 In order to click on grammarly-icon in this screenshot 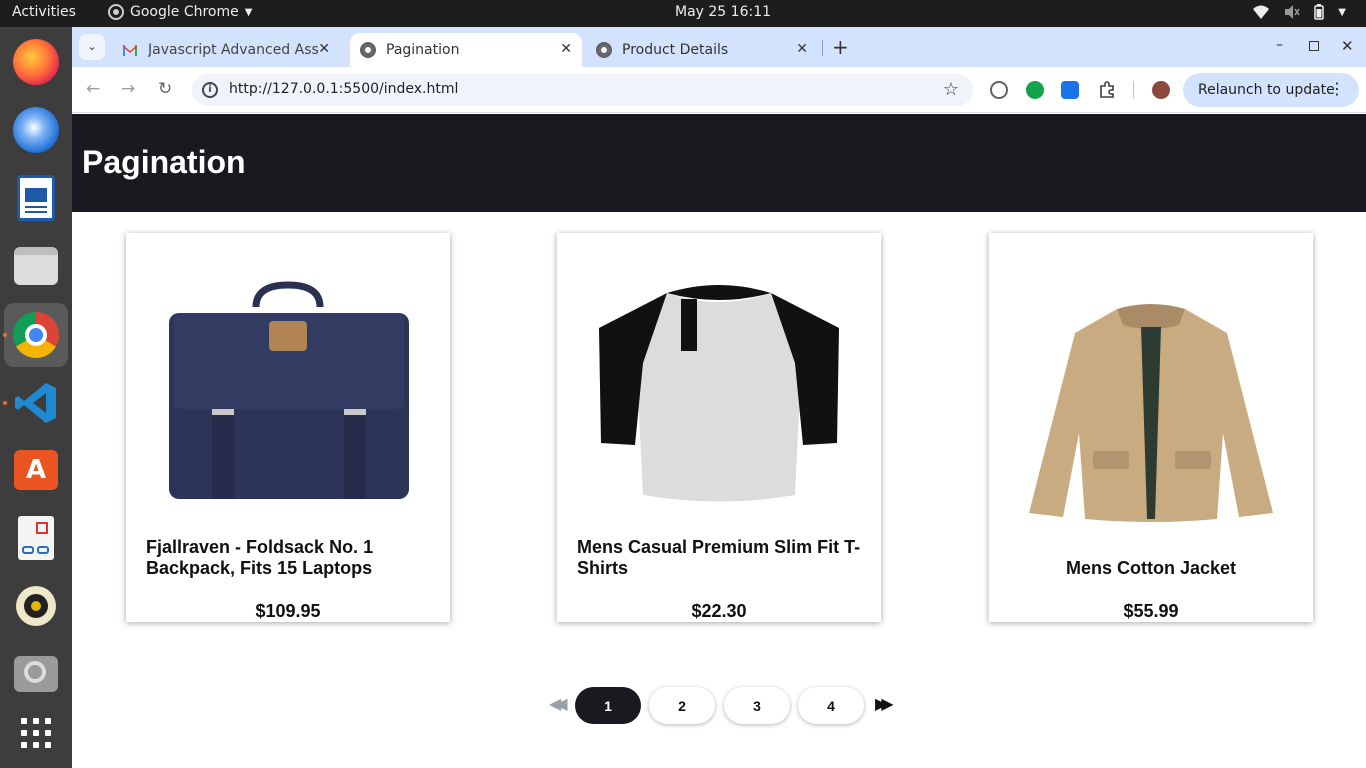, I will do `click(1035, 90)`.